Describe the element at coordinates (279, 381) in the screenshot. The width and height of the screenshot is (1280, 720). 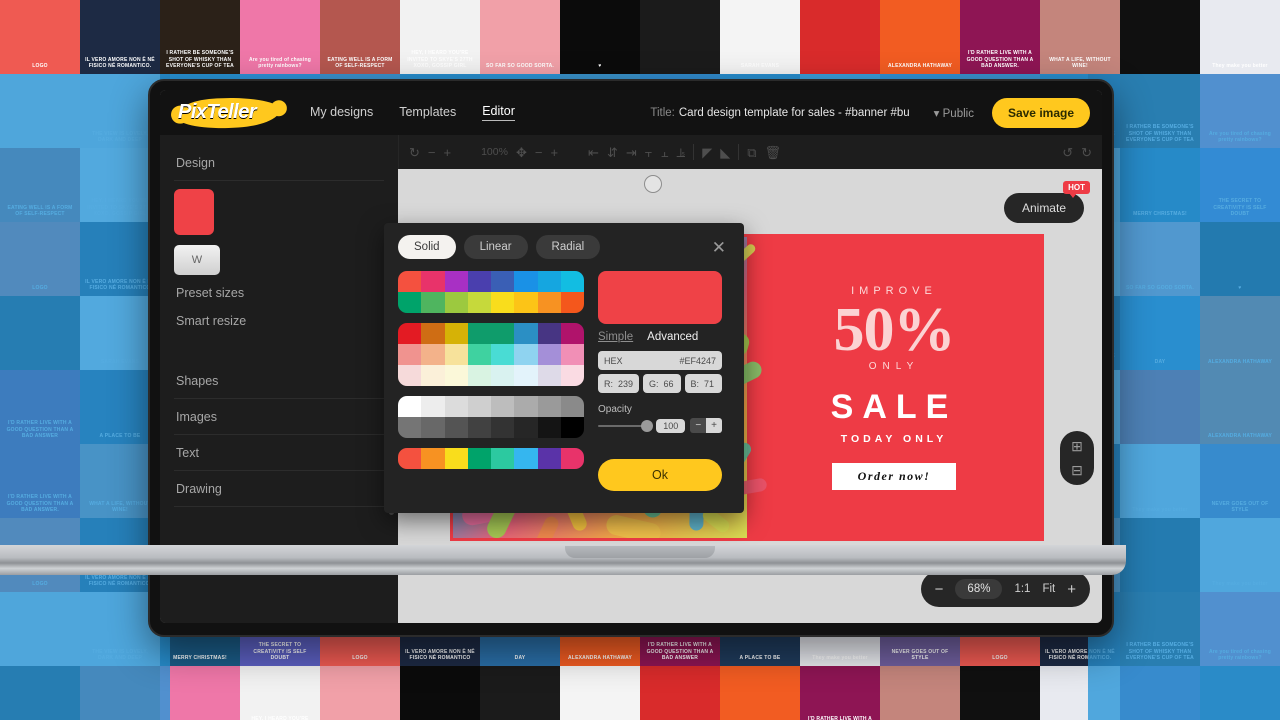
I see `sidebar-item-shapes: Shapes` at that location.